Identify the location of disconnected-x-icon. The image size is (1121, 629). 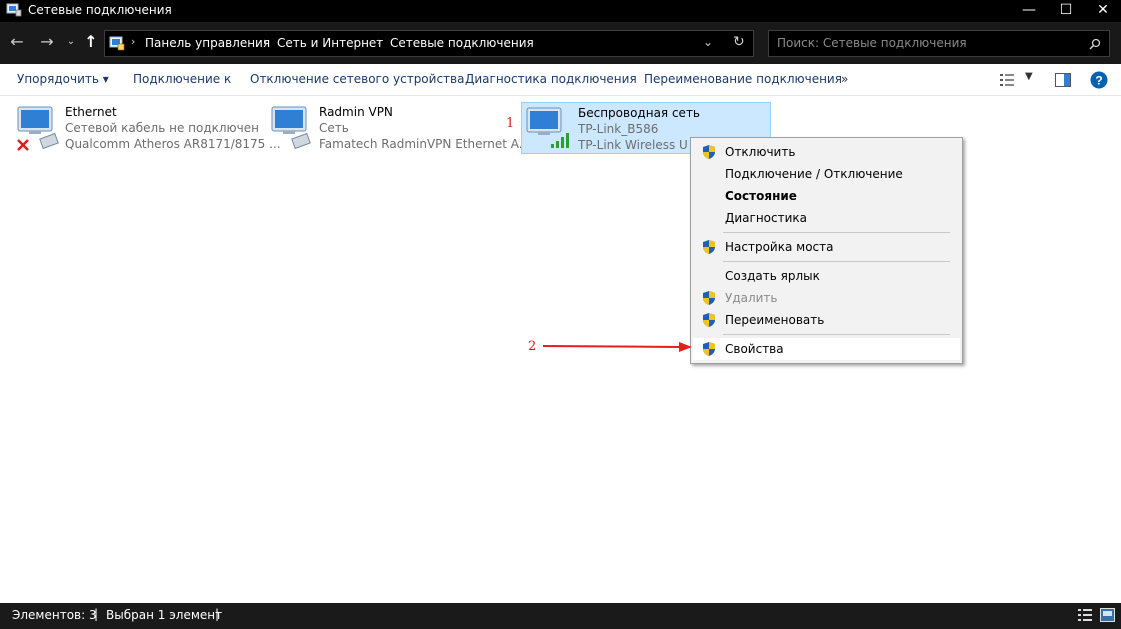
(23, 145).